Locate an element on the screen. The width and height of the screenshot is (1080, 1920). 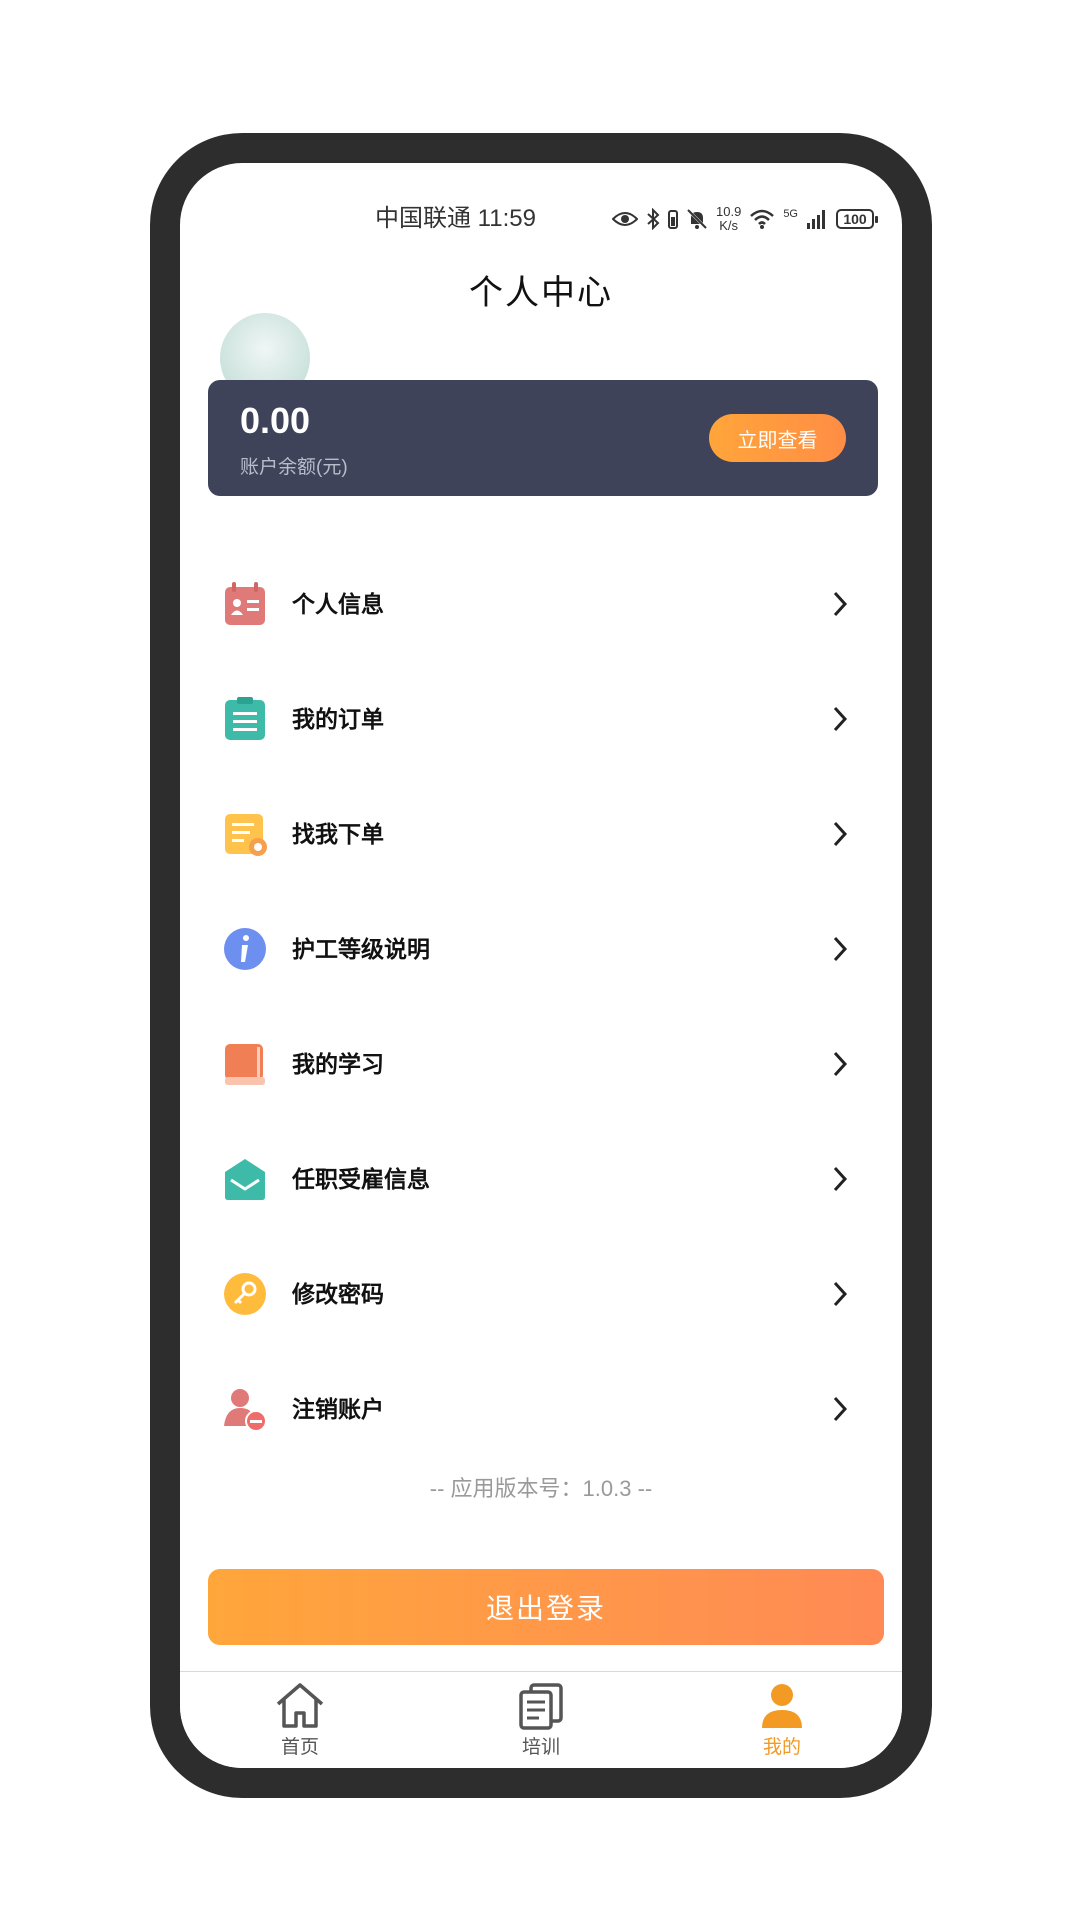
id-card-icon is located at coordinates (245, 603).